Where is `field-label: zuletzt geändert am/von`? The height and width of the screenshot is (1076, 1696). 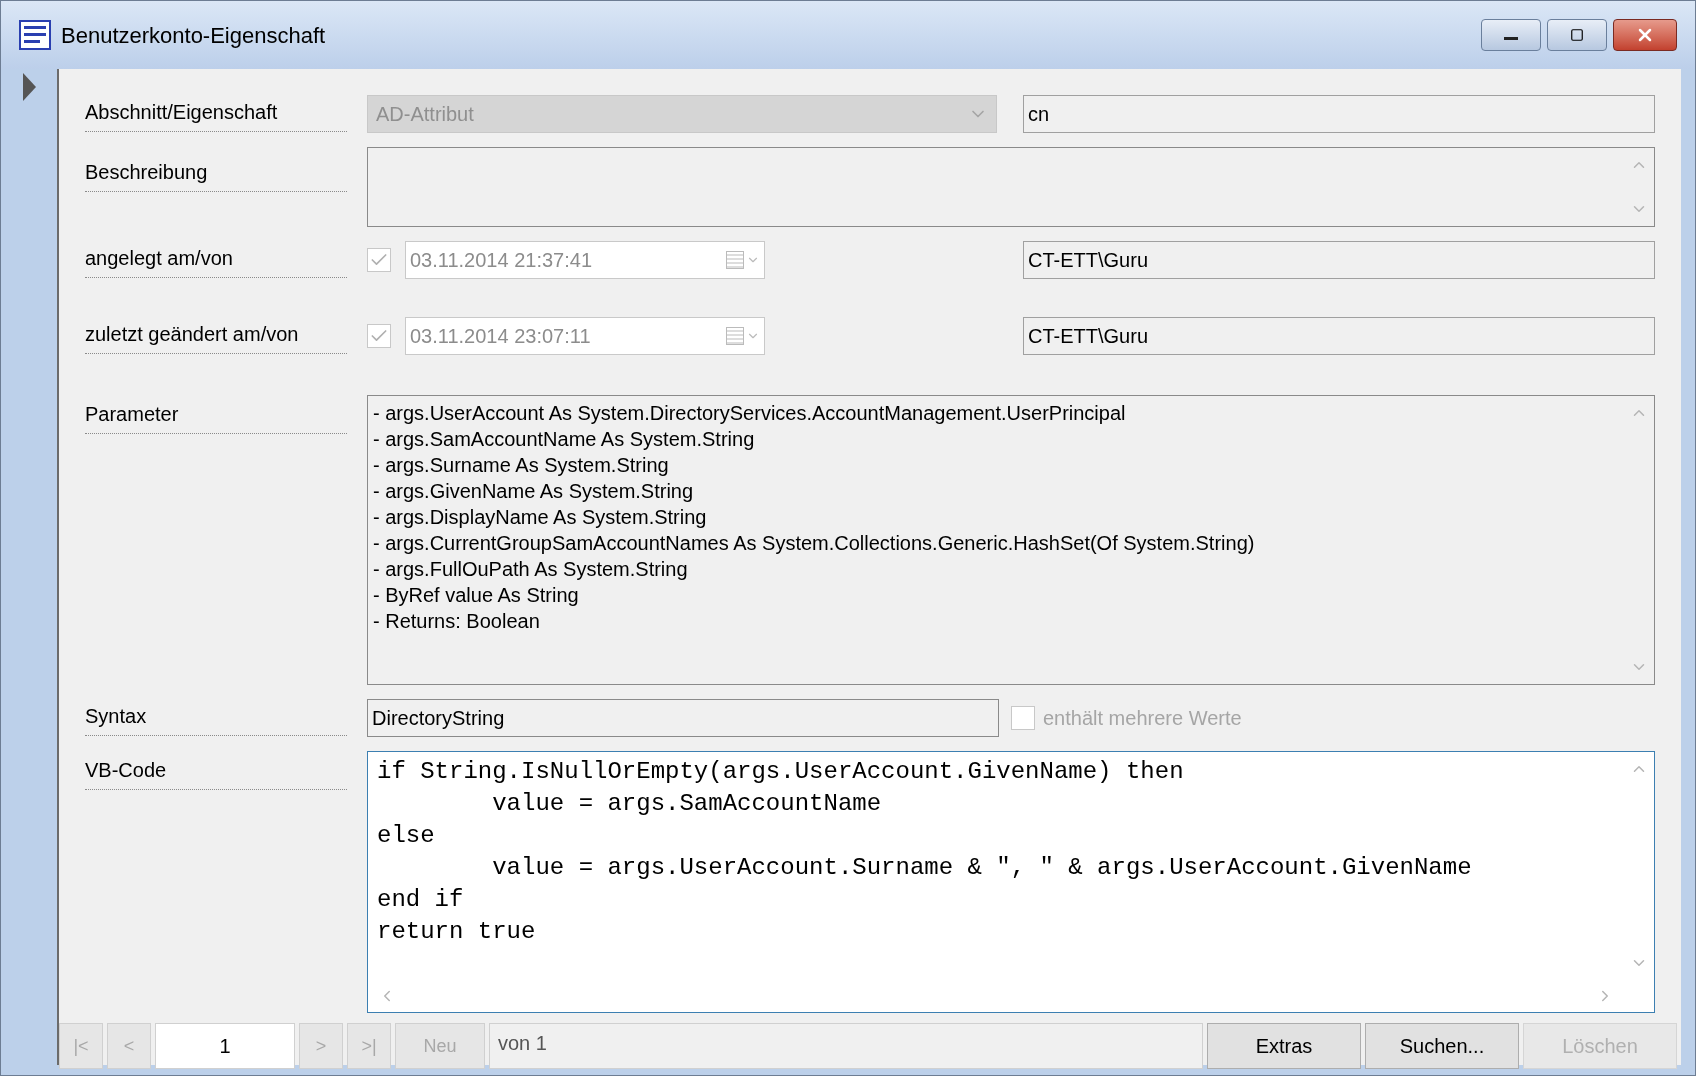
field-label: zuletzt geändert am/von is located at coordinates (192, 333).